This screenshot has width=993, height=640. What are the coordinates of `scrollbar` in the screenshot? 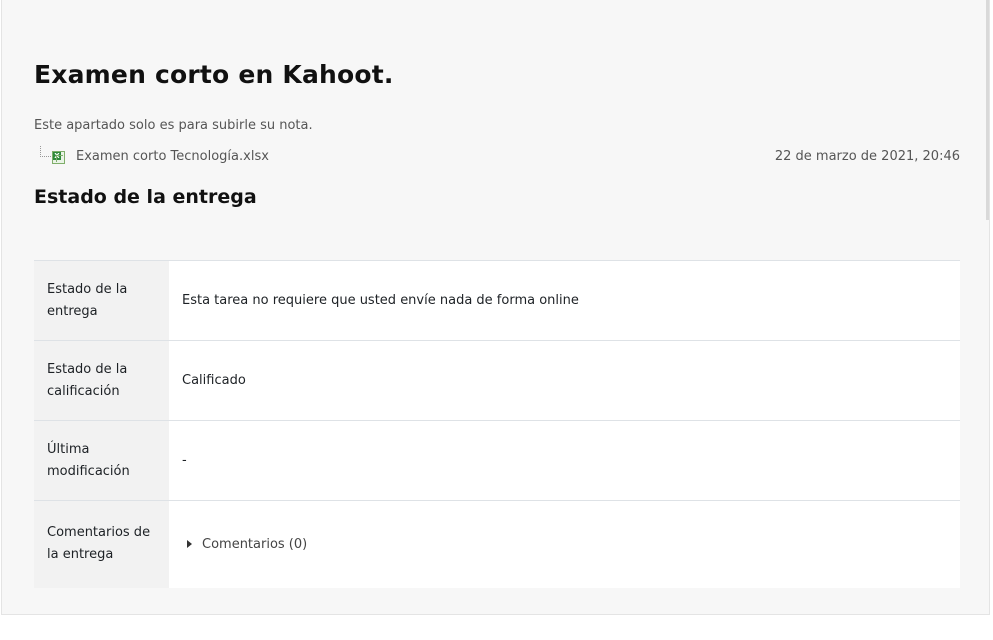 It's located at (987, 110).